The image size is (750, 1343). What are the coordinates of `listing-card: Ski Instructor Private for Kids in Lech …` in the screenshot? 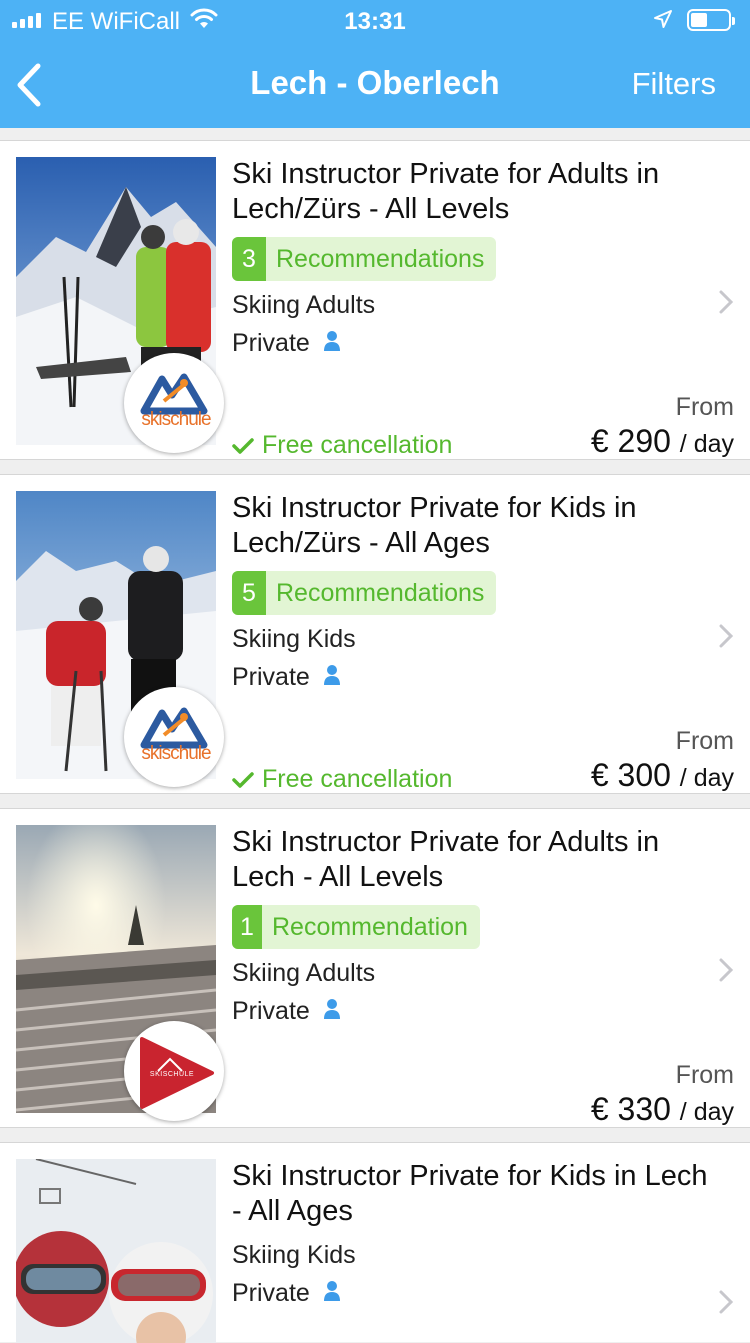 It's located at (375, 1242).